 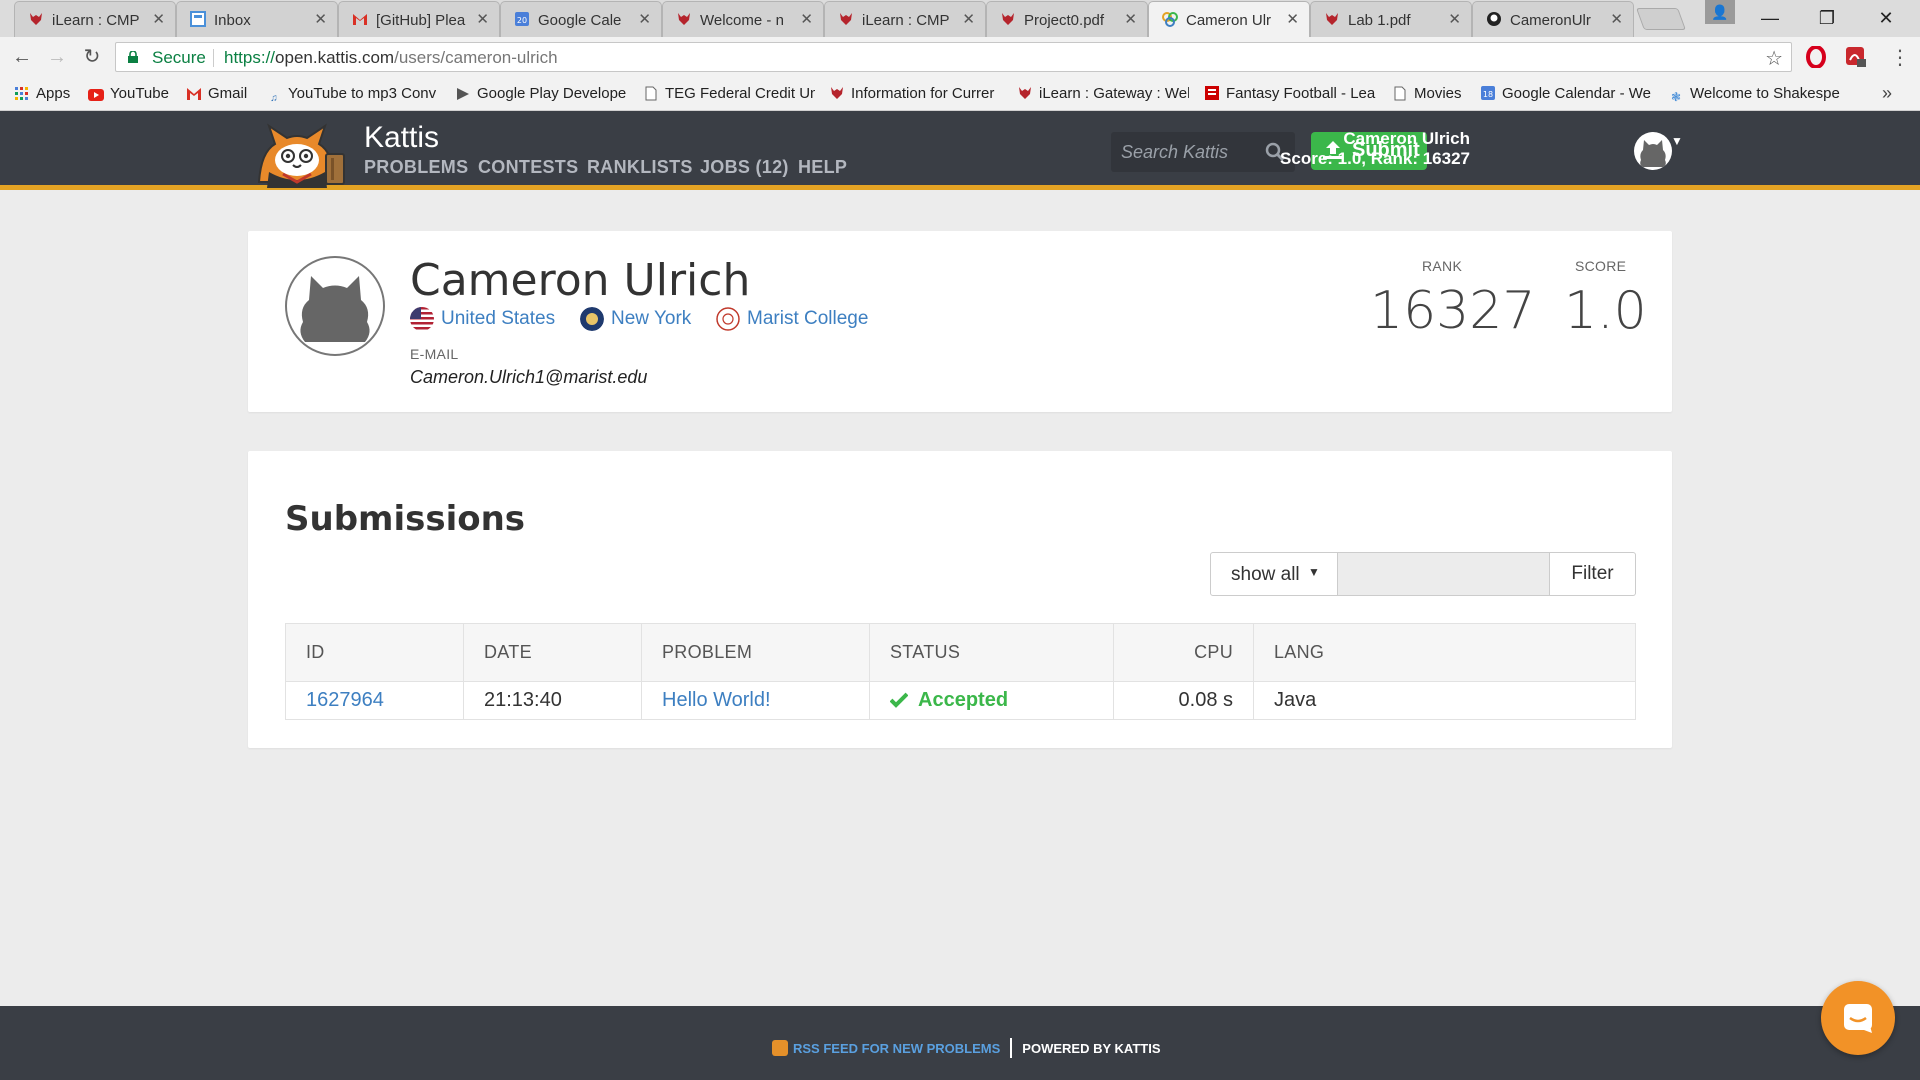 What do you see at coordinates (22, 95) in the screenshot?
I see `apps-grid-icon` at bounding box center [22, 95].